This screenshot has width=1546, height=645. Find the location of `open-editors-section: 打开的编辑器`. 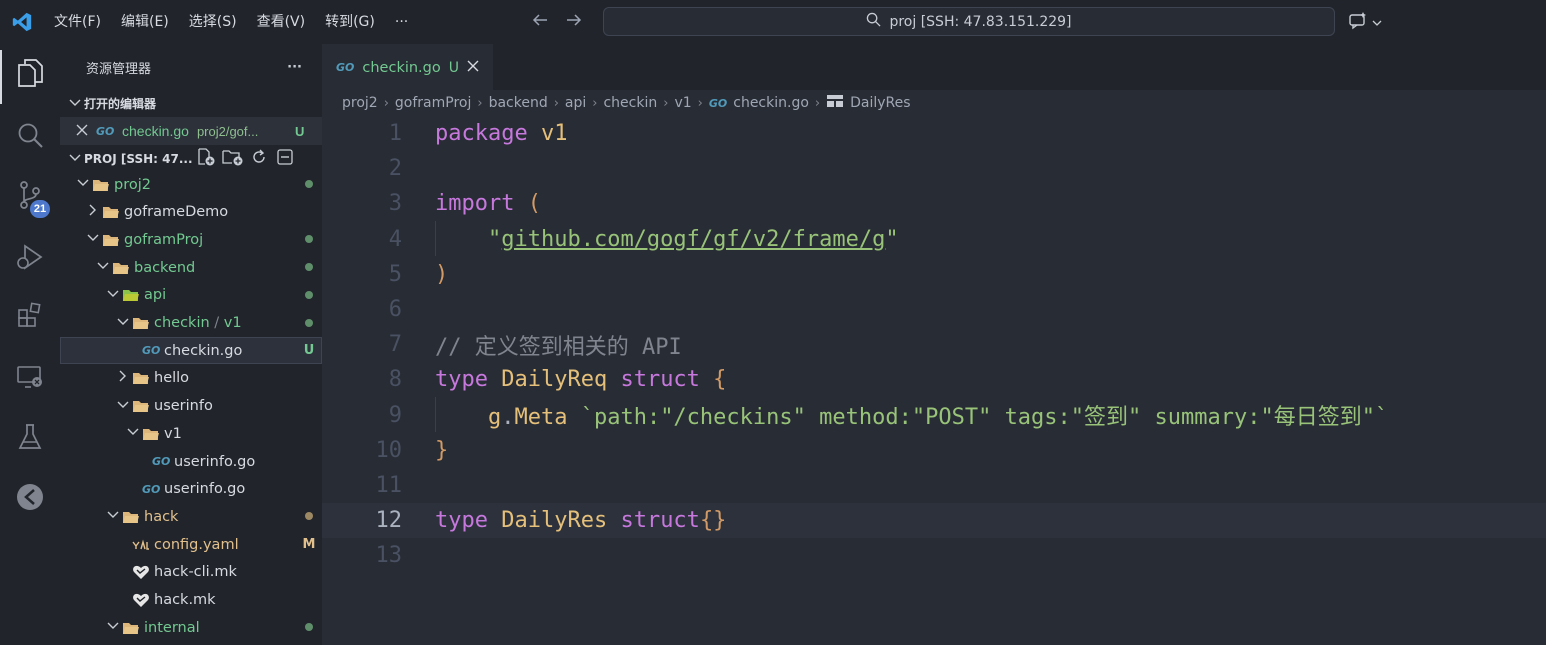

open-editors-section: 打开的编辑器 is located at coordinates (191, 103).